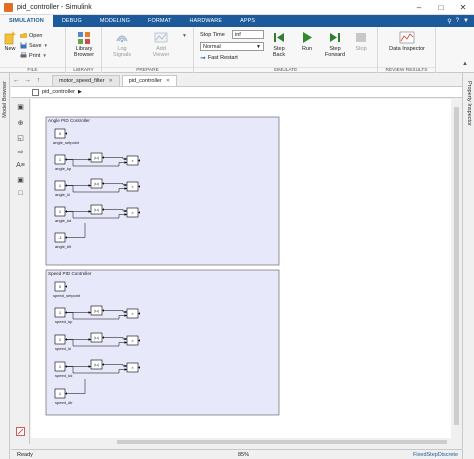 The width and height of the screenshot is (474, 459). I want to click on gain-label: angle_kp, so click(63, 168).